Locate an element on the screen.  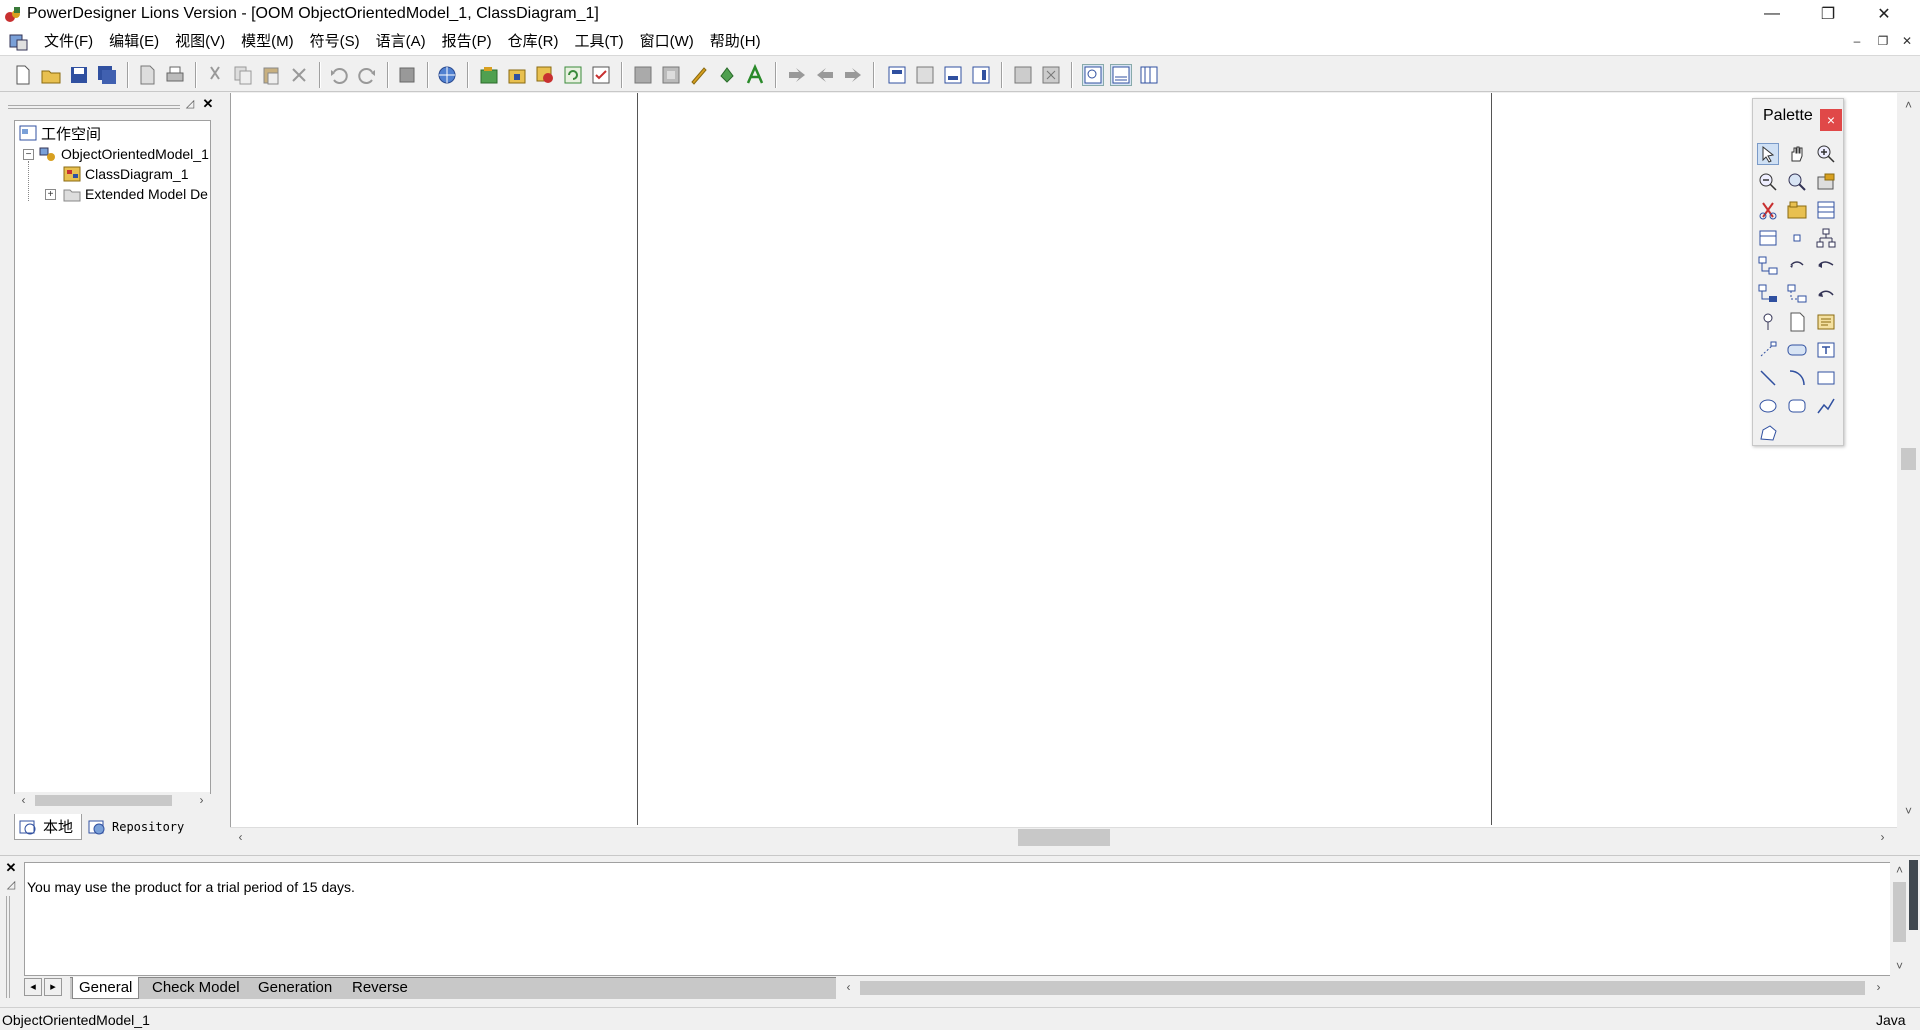
zoom-in-icon is located at coordinates (1826, 154).